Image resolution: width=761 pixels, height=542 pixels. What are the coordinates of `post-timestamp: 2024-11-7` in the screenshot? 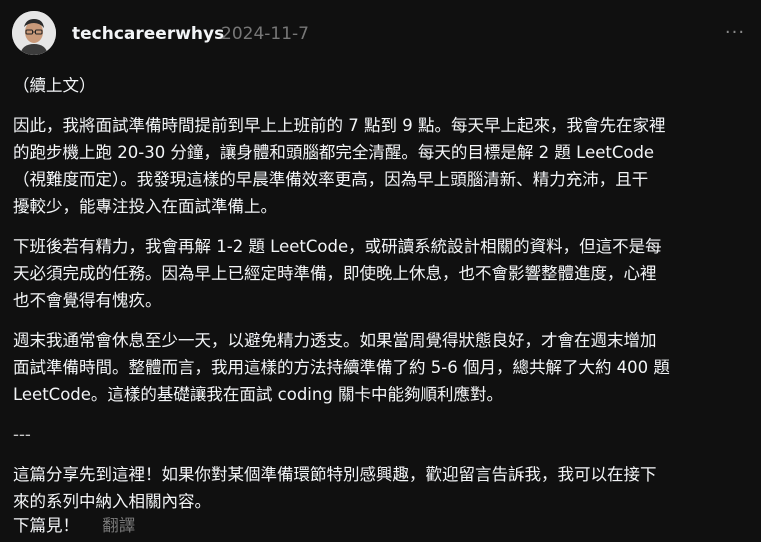 It's located at (265, 34).